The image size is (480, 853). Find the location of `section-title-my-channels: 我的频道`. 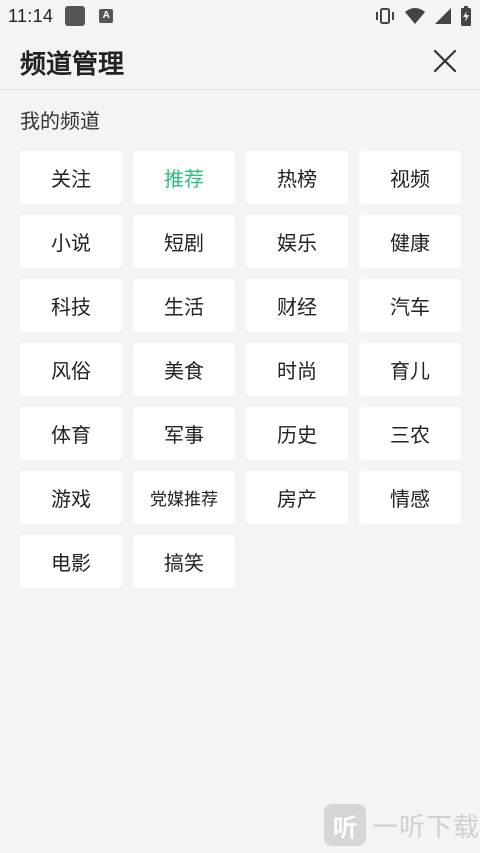

section-title-my-channels: 我的频道 is located at coordinates (60, 121).